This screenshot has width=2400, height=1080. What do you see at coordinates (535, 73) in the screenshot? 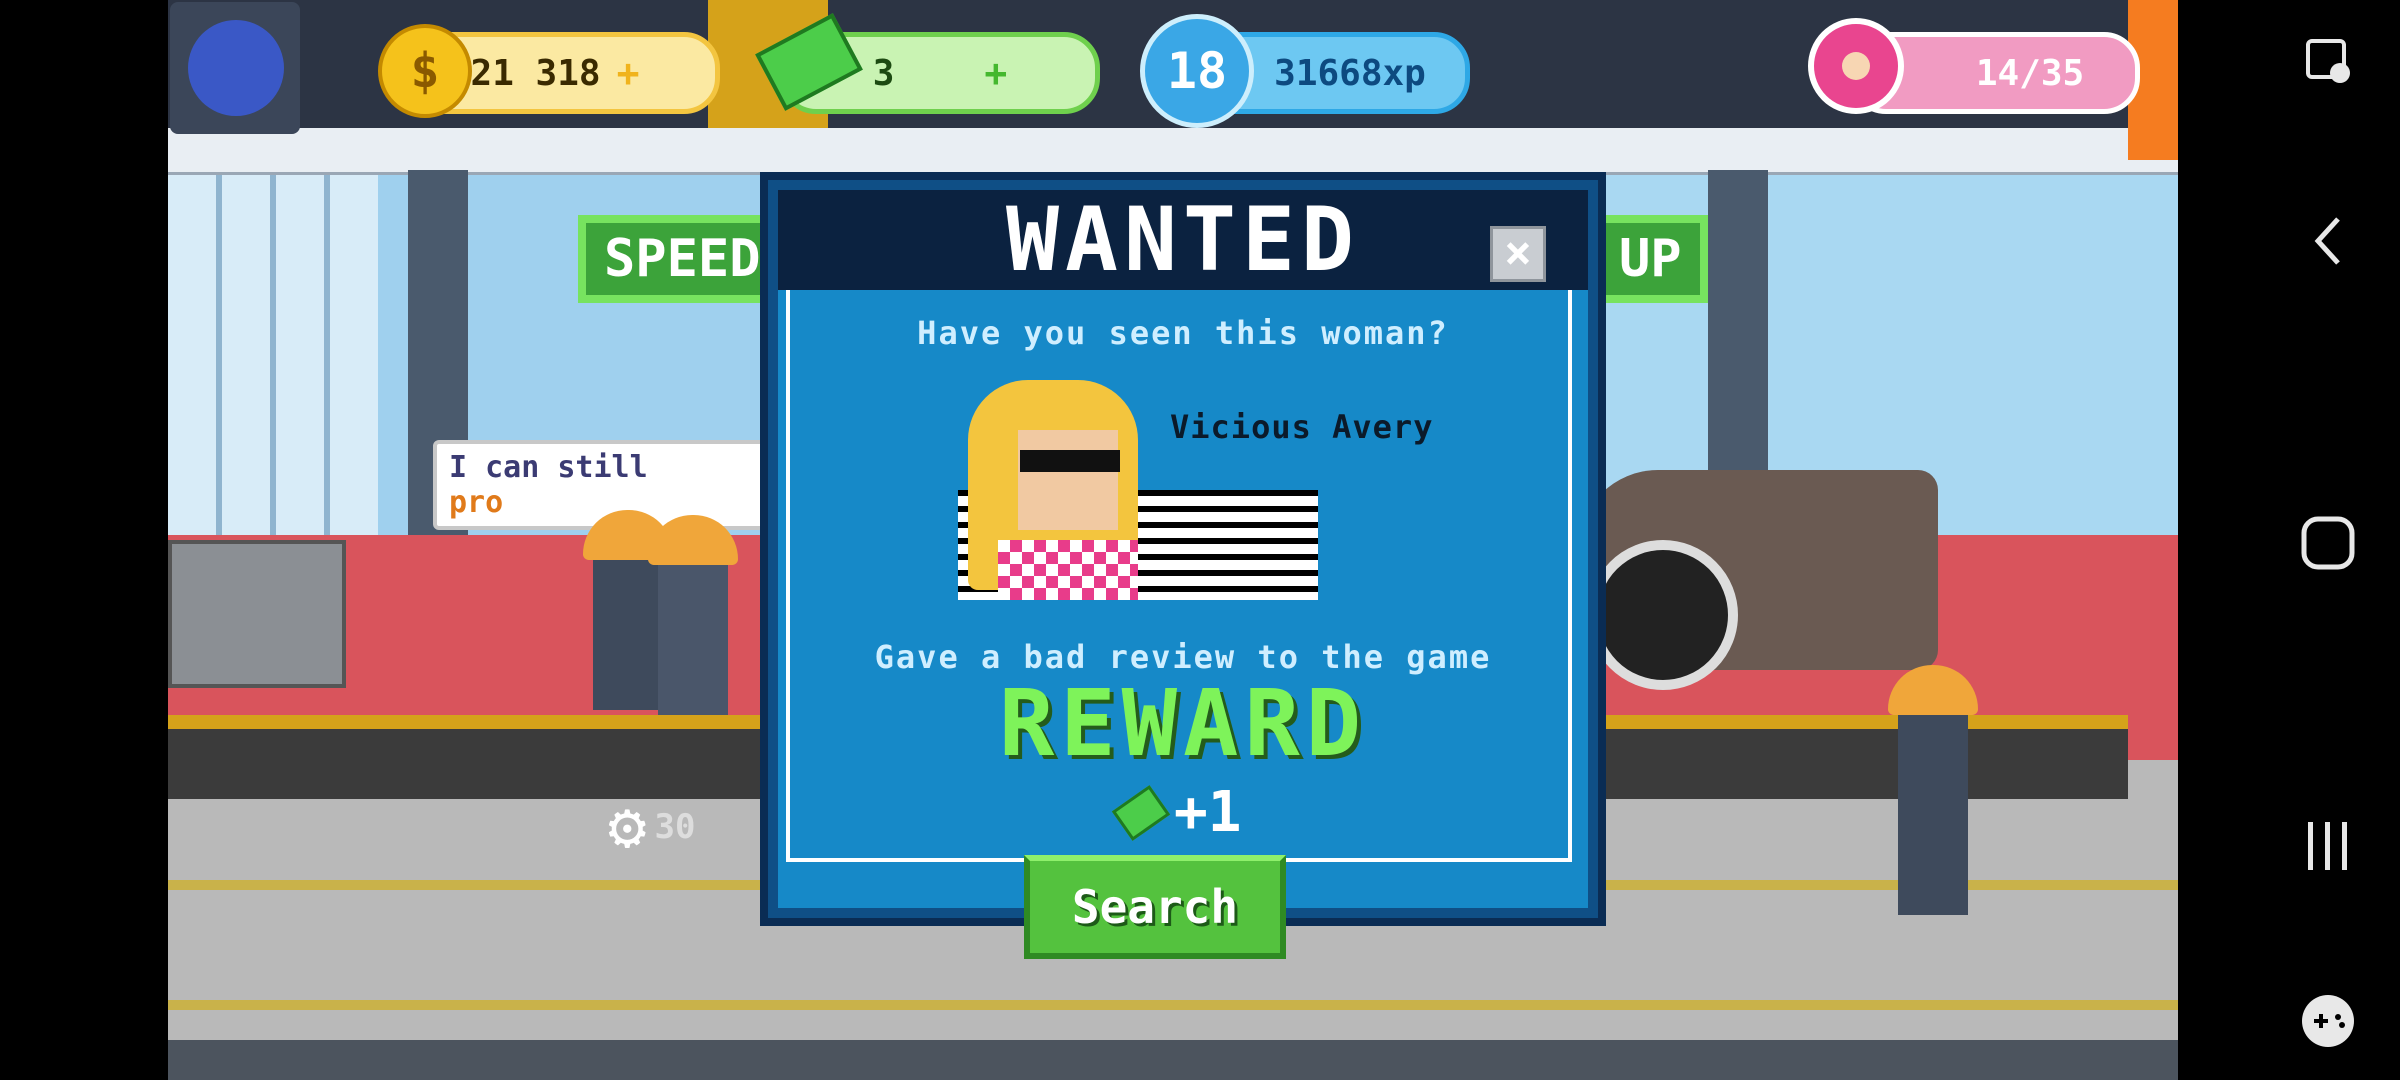
I see `coins-value: 21 318` at bounding box center [535, 73].